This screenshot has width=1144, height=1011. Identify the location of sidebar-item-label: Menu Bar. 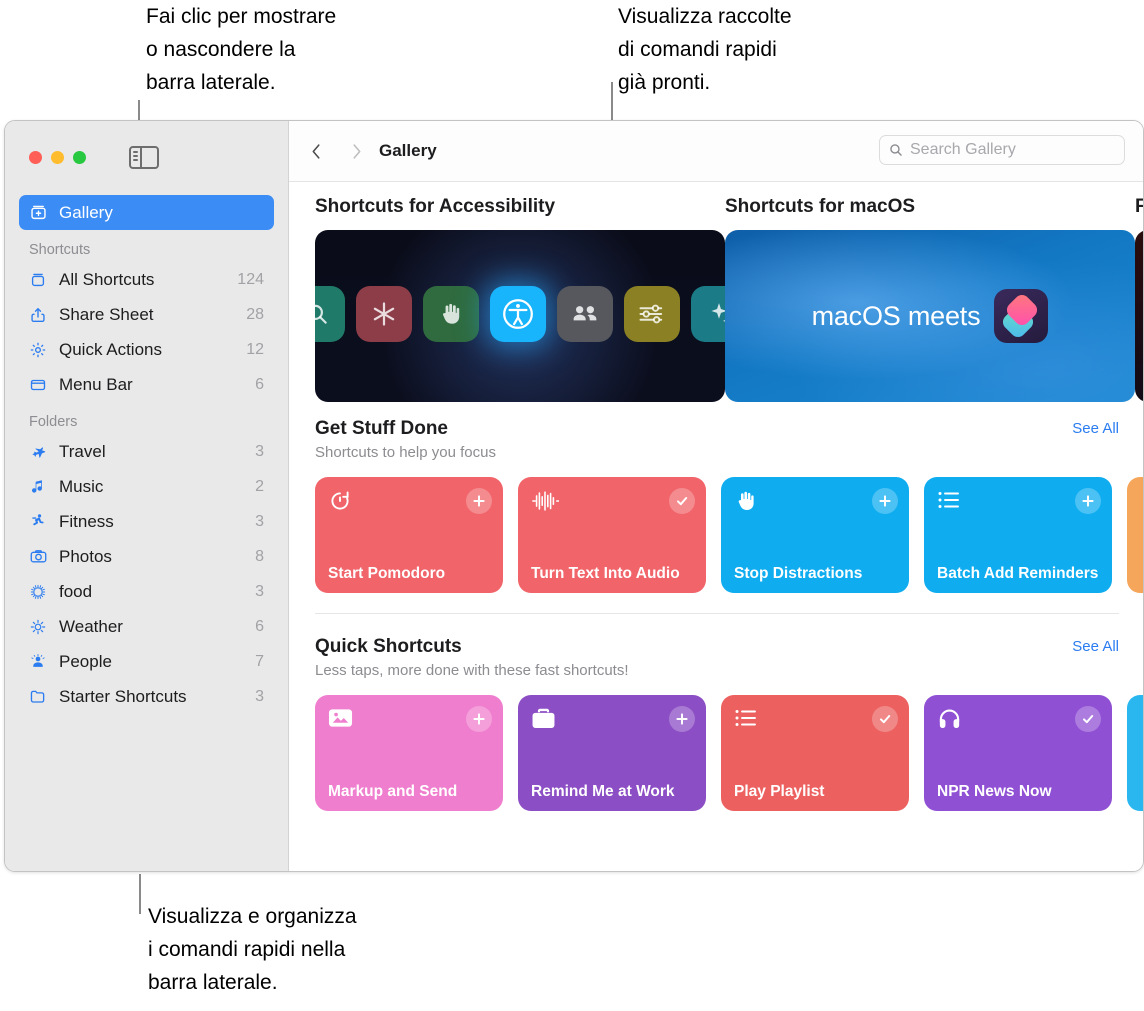
(96, 384).